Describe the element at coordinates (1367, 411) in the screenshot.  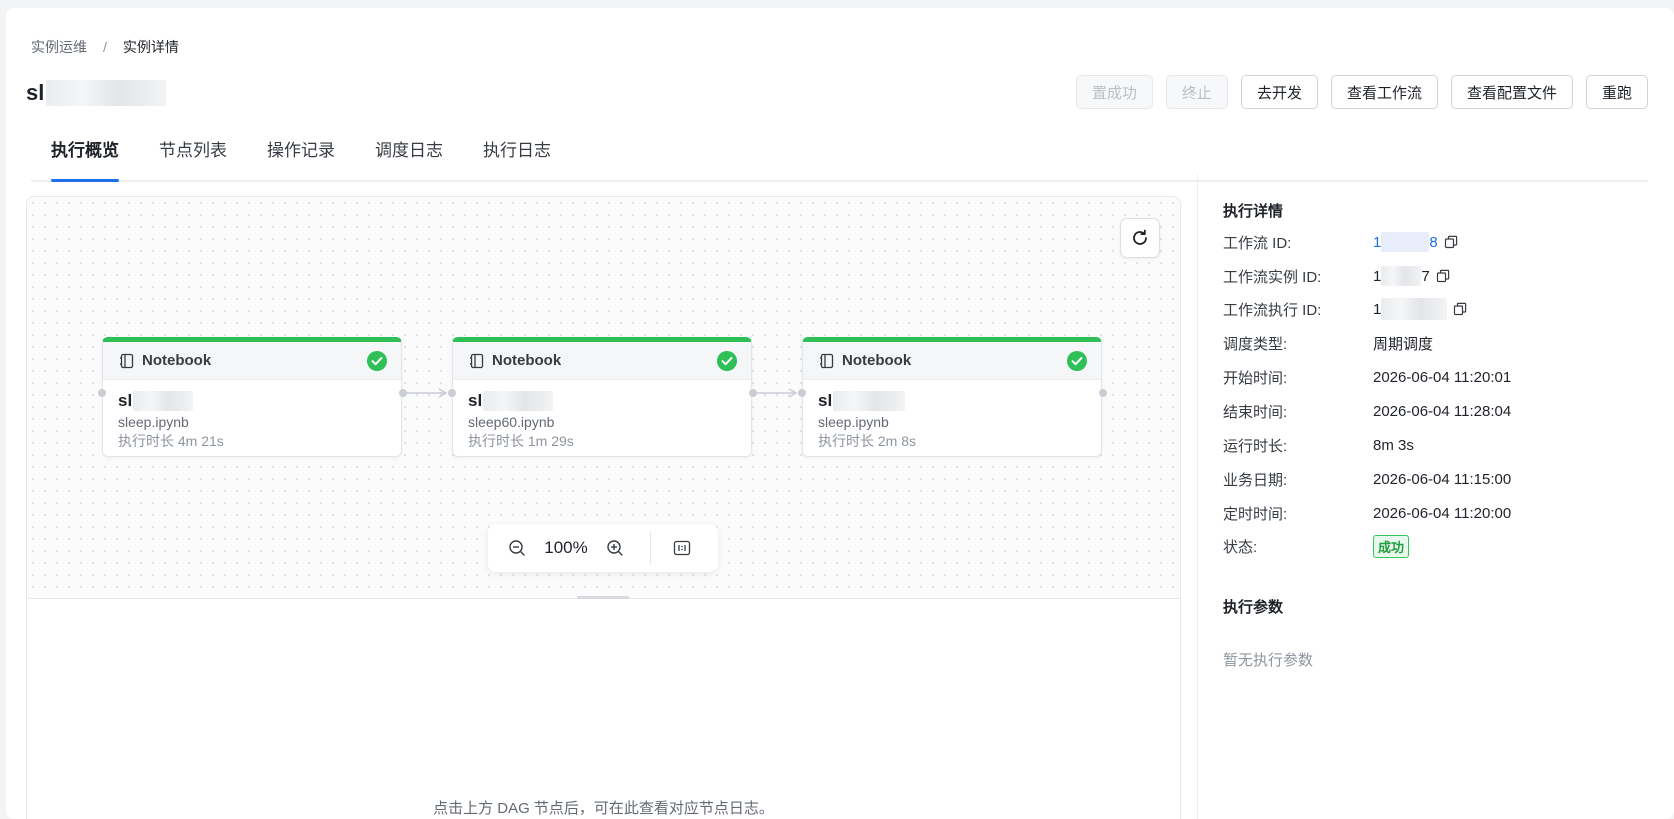
I see `end-time-row: 结束时间: 2026-06-04 11:28:04` at that location.